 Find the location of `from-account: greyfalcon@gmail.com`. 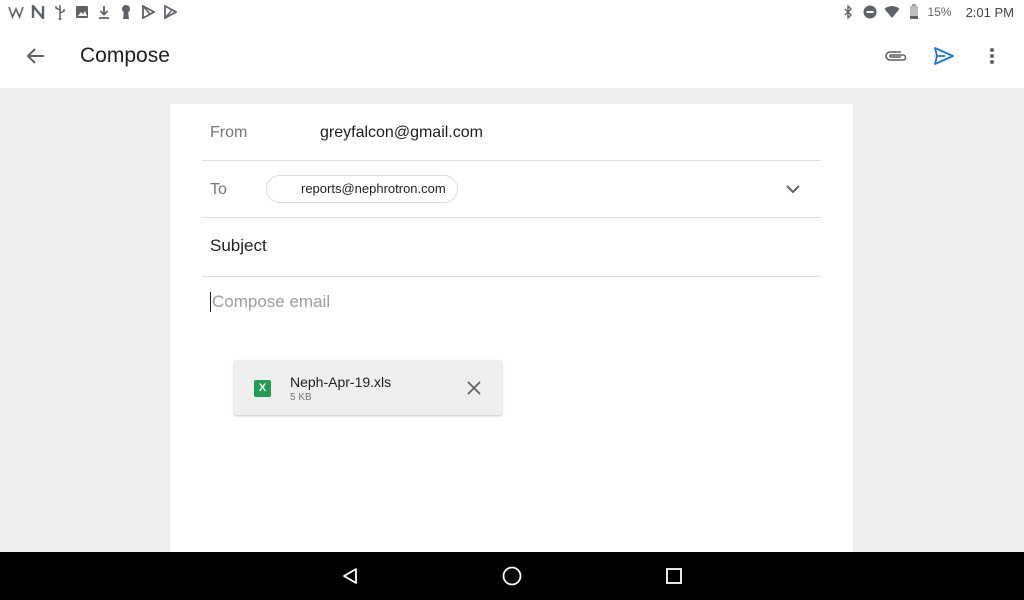

from-account: greyfalcon@gmail.com is located at coordinates (401, 133).